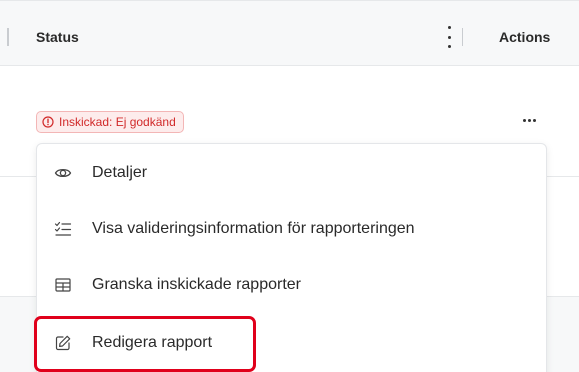 The width and height of the screenshot is (579, 372). I want to click on status-badge: Inskickad: Ej godkänd, so click(110, 122).